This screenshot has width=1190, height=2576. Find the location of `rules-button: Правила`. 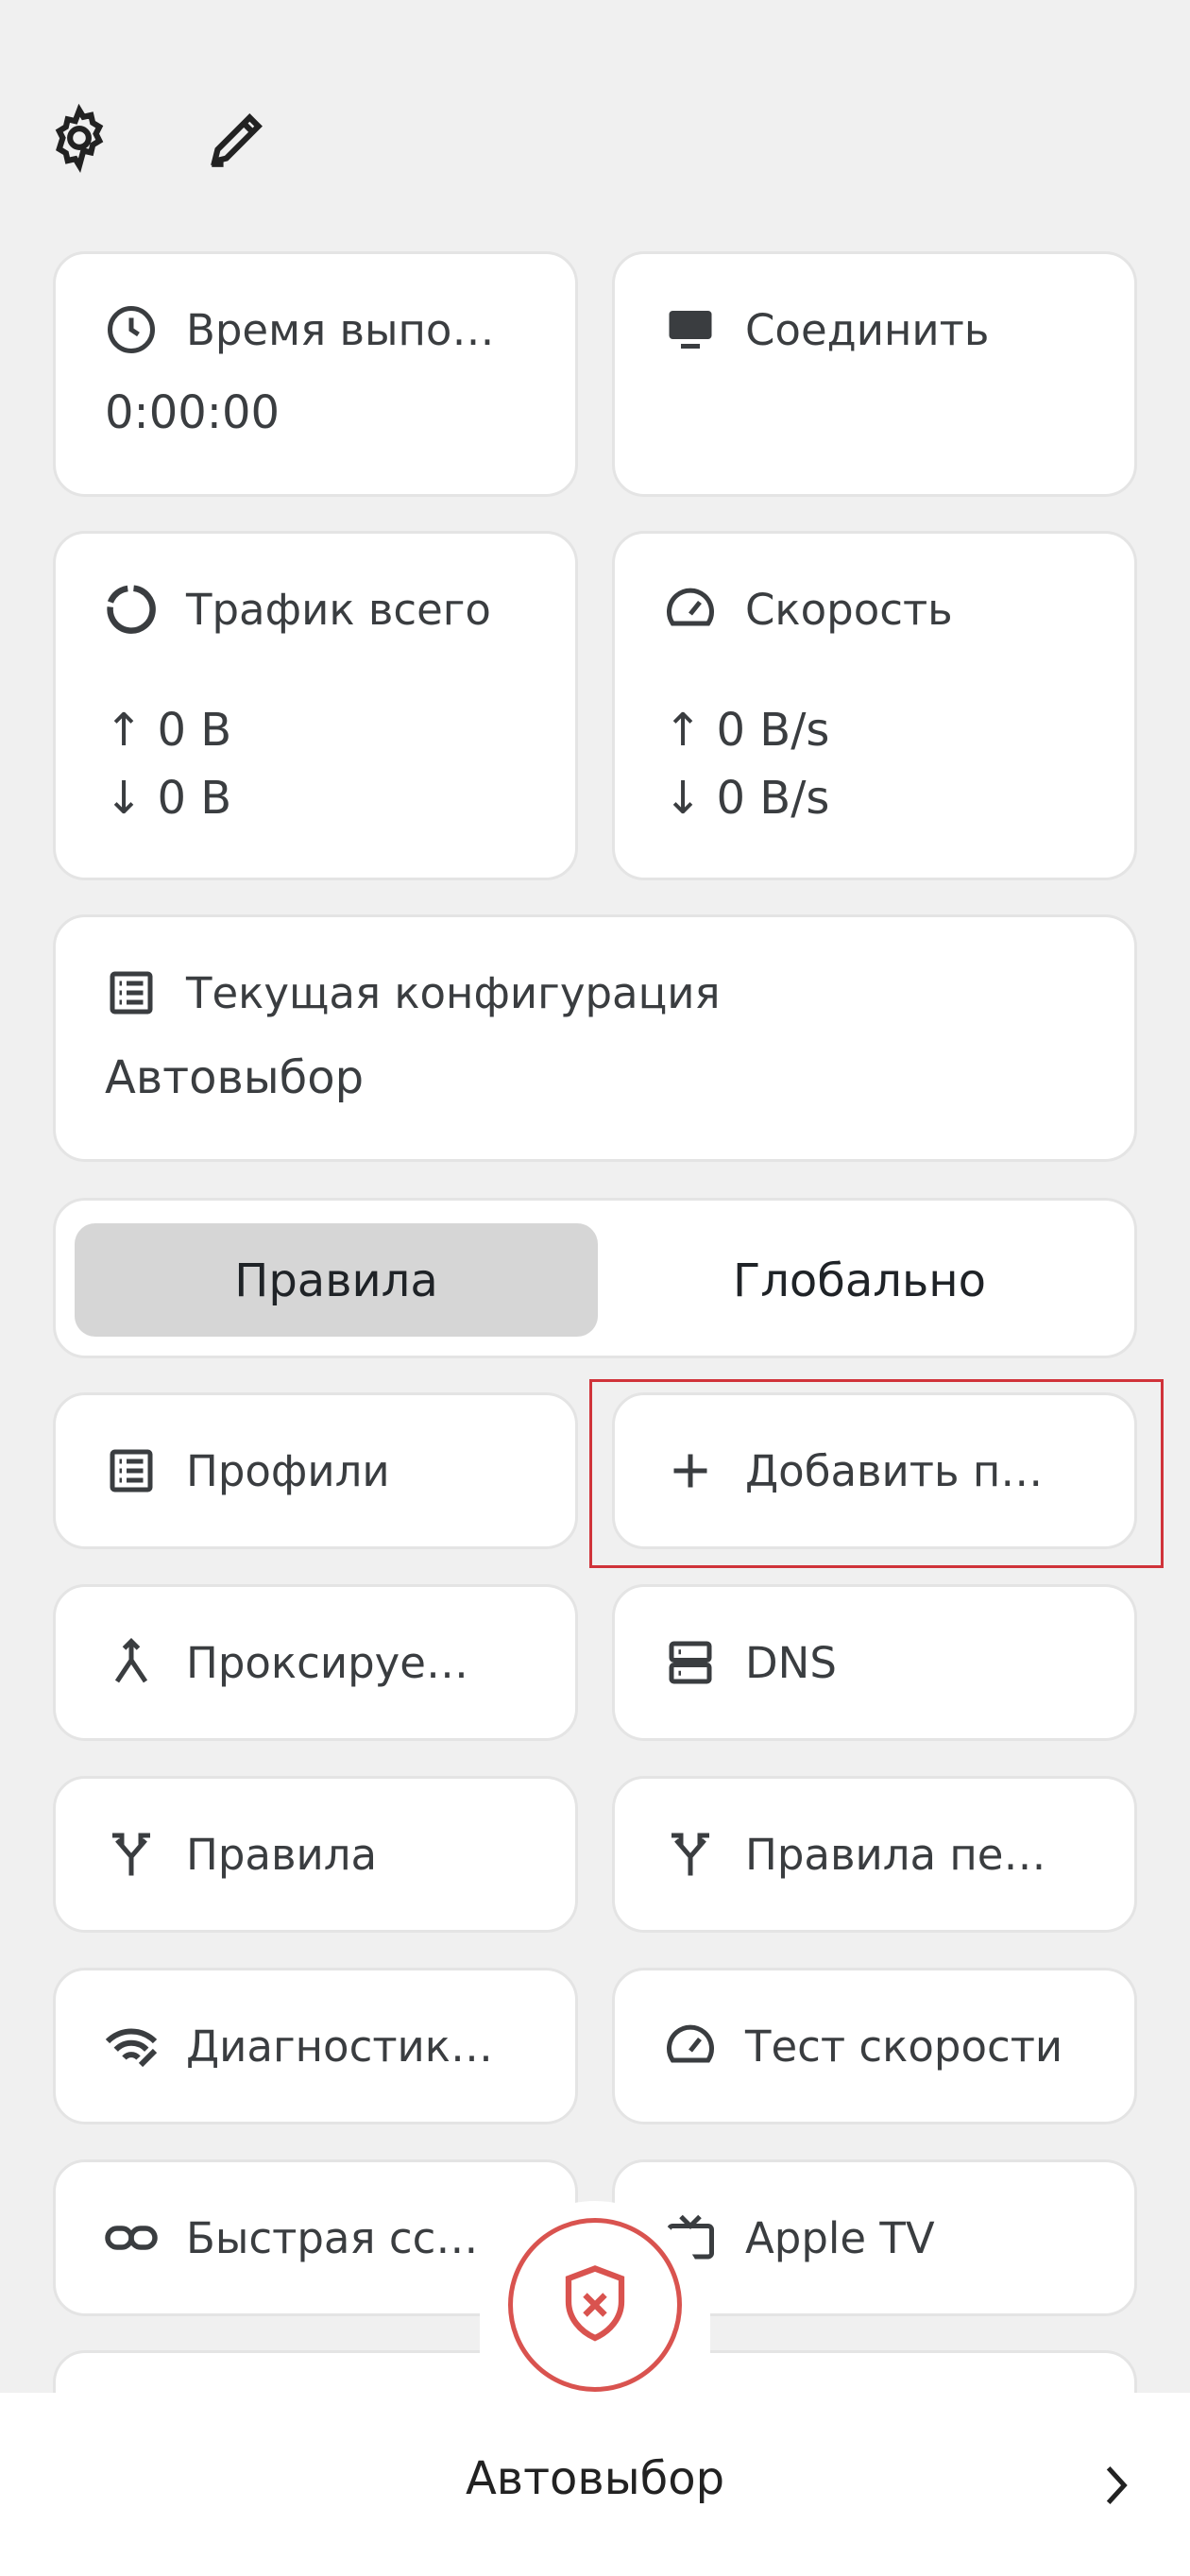

rules-button: Правила is located at coordinates (315, 1855).